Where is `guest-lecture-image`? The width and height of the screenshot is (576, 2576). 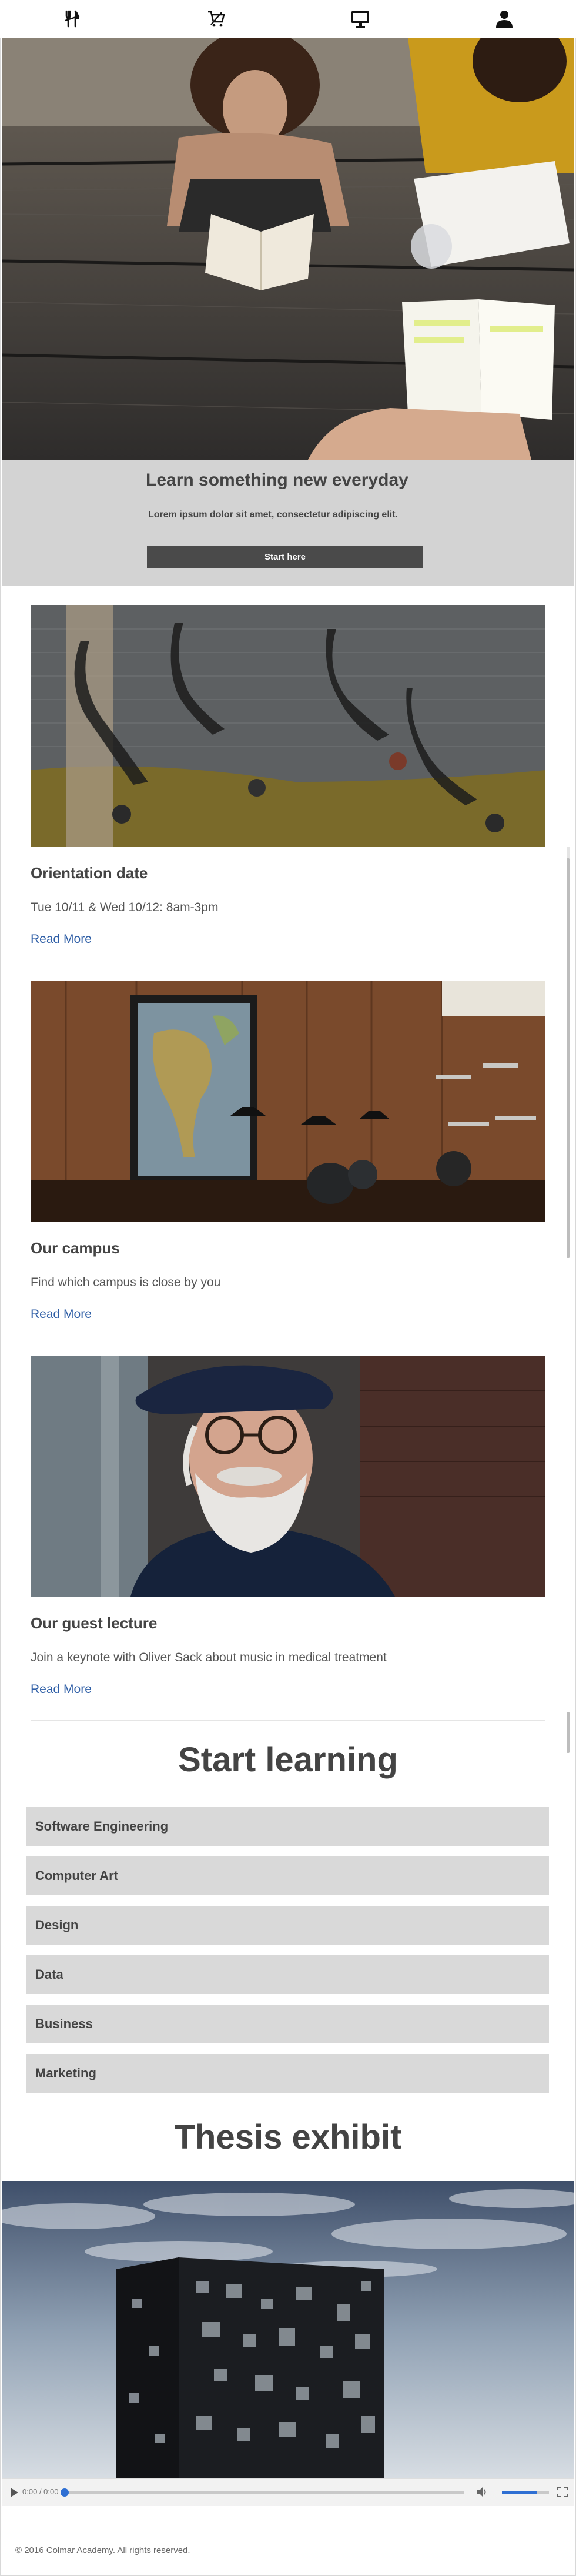 guest-lecture-image is located at coordinates (288, 1476).